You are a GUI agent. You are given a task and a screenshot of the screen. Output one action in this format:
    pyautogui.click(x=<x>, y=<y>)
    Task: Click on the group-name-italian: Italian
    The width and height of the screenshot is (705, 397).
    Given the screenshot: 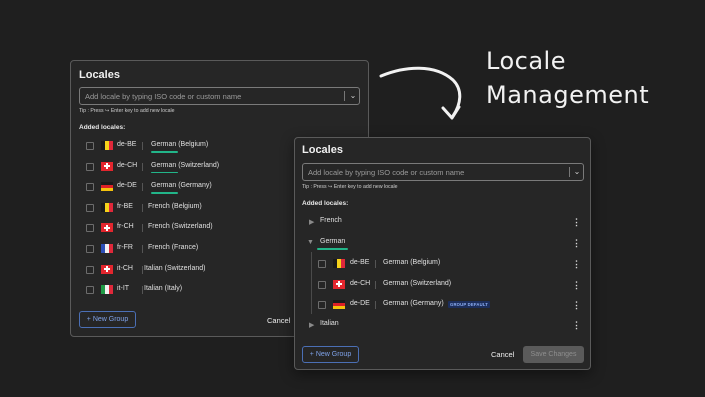 What is the action you would take?
    pyautogui.click(x=329, y=323)
    